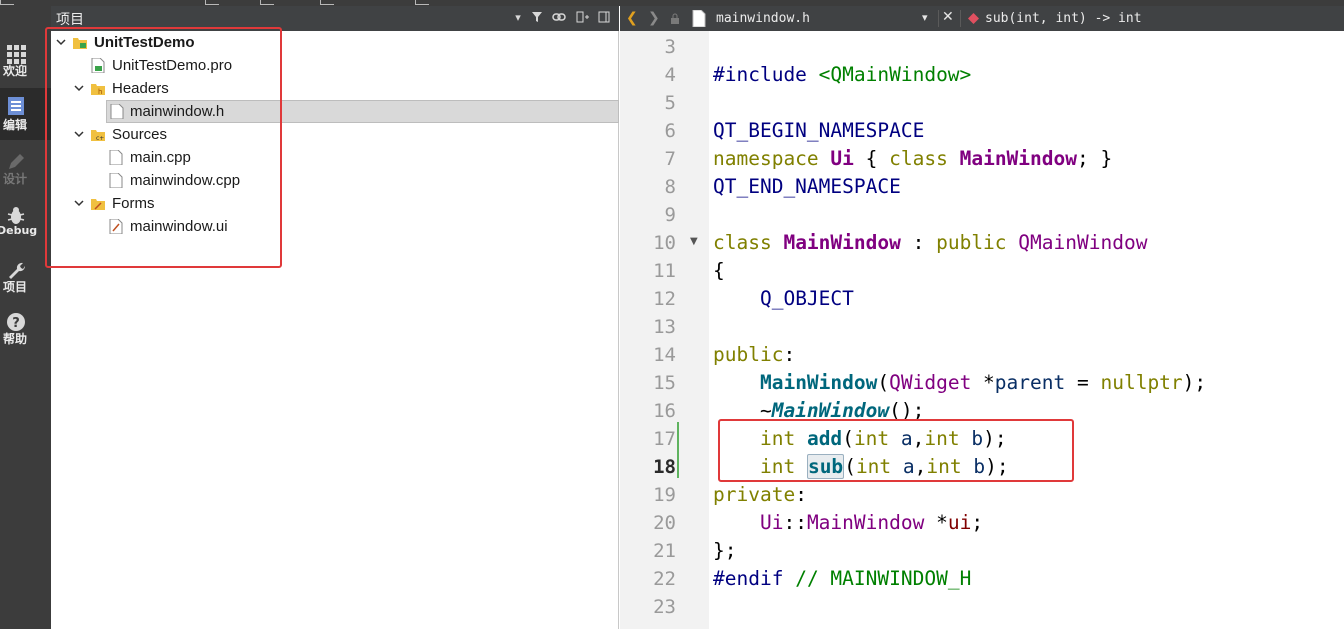 The width and height of the screenshot is (1344, 629). Describe the element at coordinates (664, 579) in the screenshot. I see `line-number: 22` at that location.